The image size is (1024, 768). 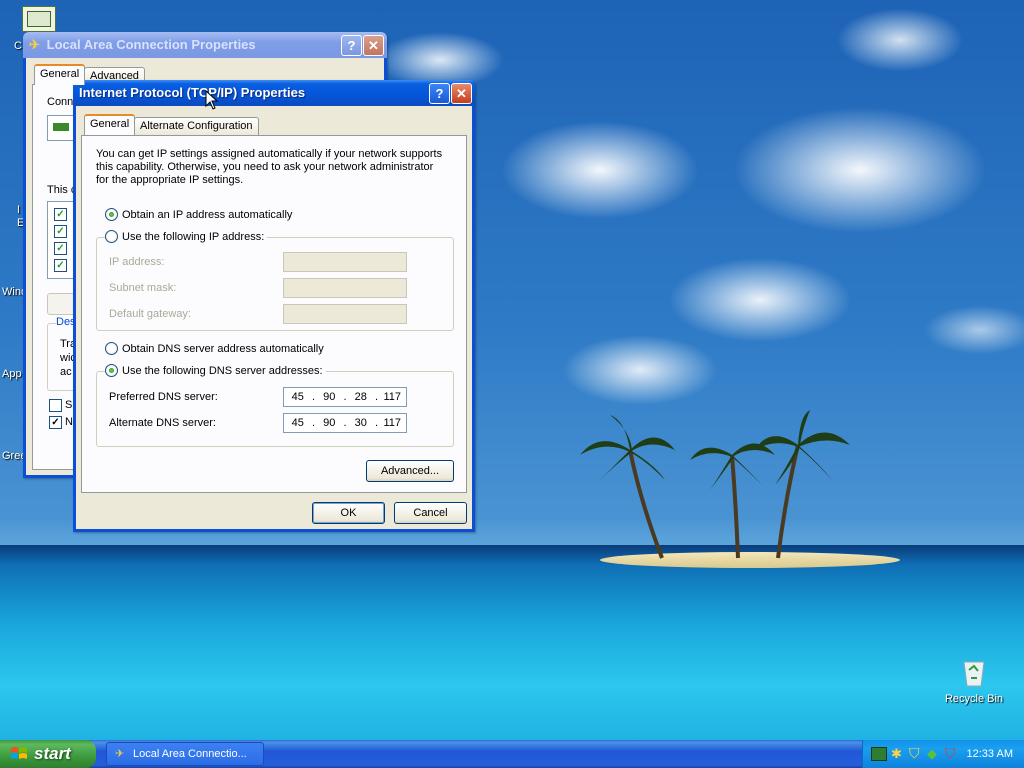 What do you see at coordinates (143, 288) in the screenshot?
I see `subnet-mask-label: Subnet mask:` at bounding box center [143, 288].